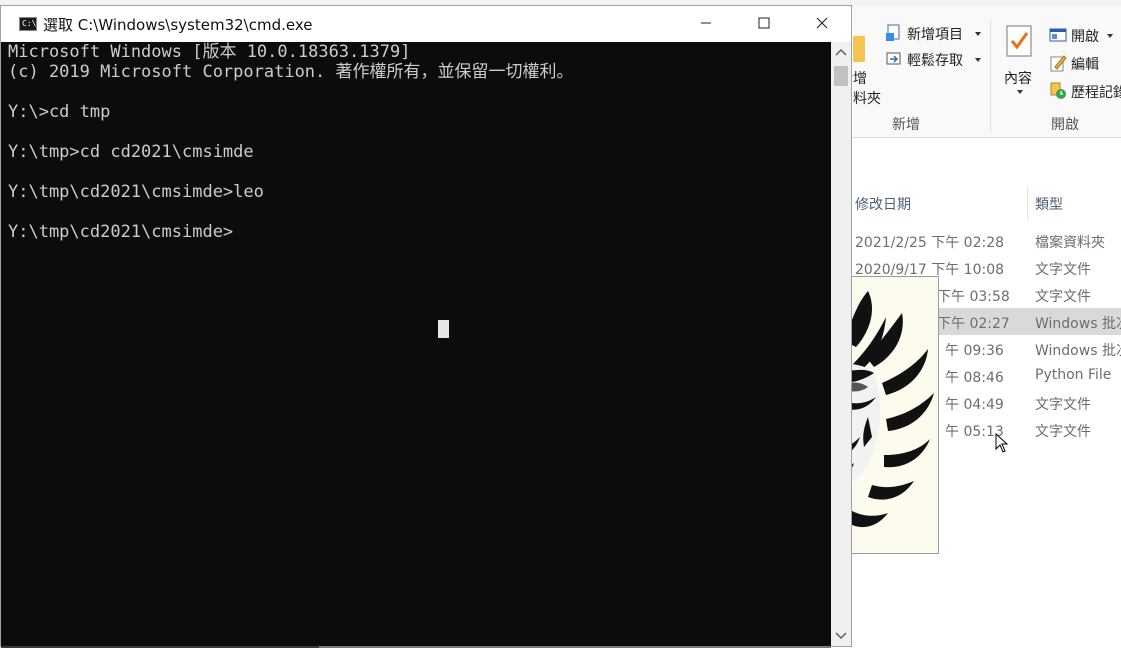 This screenshot has width=1121, height=650. I want to click on properties-button: 內容, so click(1020, 66).